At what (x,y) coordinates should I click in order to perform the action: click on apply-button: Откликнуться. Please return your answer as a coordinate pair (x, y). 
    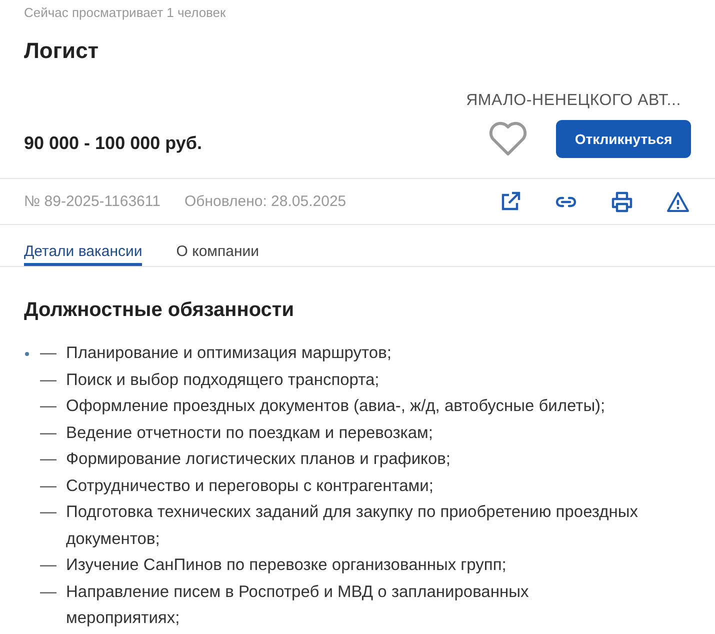
    Looking at the image, I should click on (623, 139).